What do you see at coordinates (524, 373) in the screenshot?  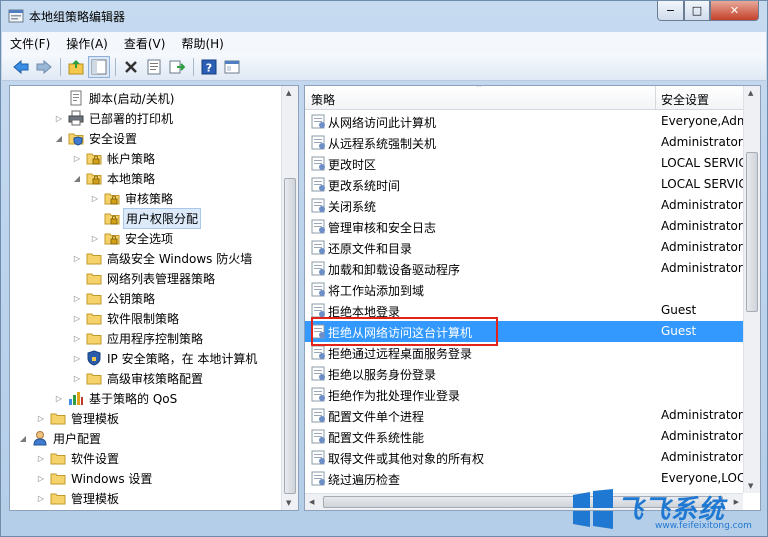 I see `policy-row: 拒绝以服务身份登录` at bounding box center [524, 373].